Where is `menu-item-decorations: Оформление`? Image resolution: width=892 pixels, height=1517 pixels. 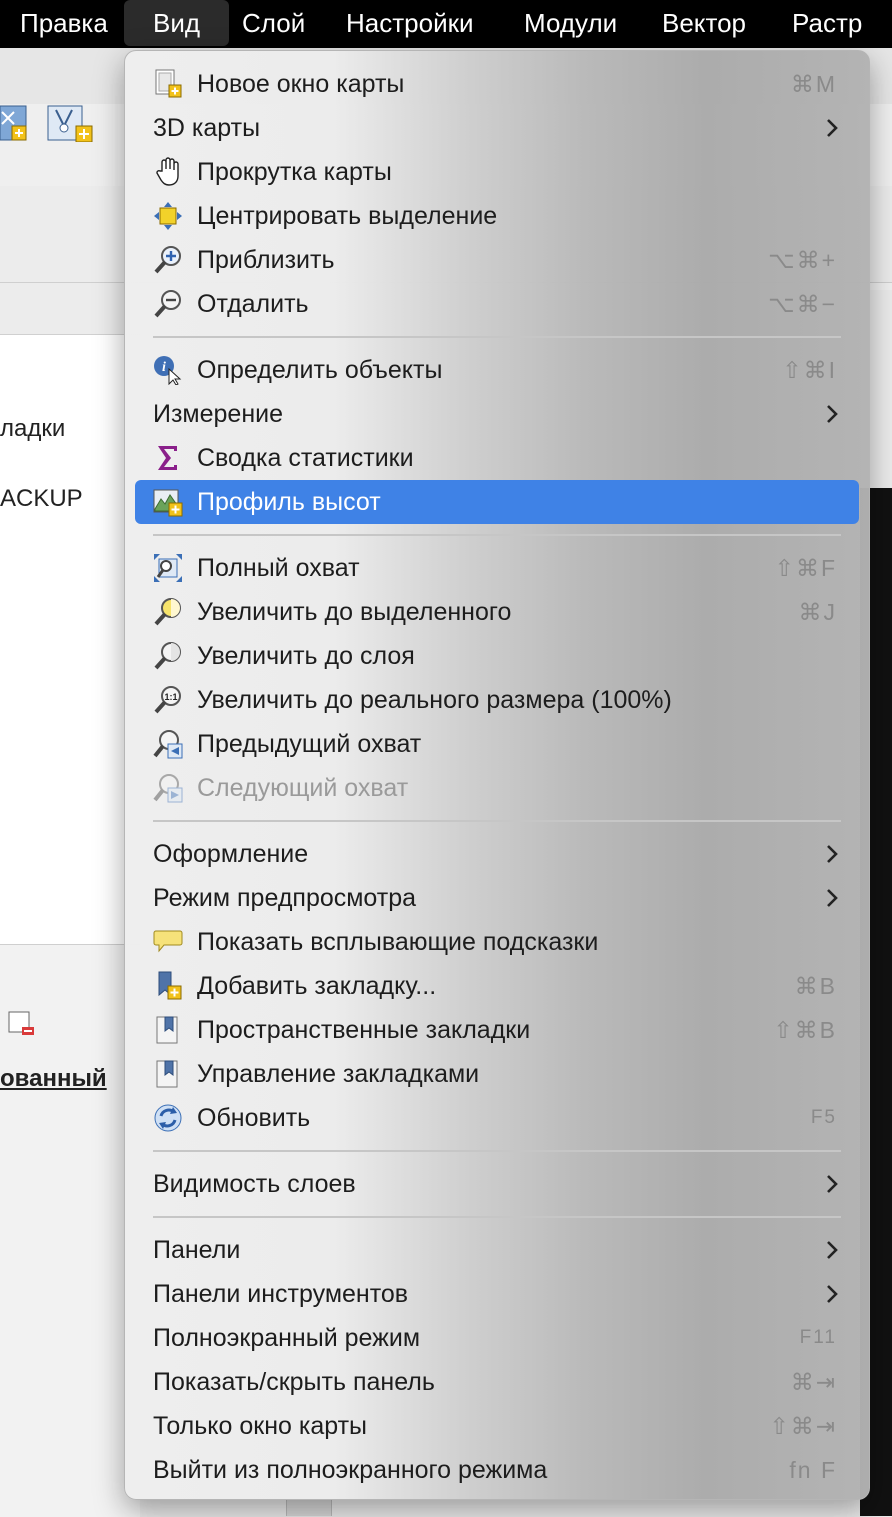 menu-item-decorations: Оформление is located at coordinates (497, 854).